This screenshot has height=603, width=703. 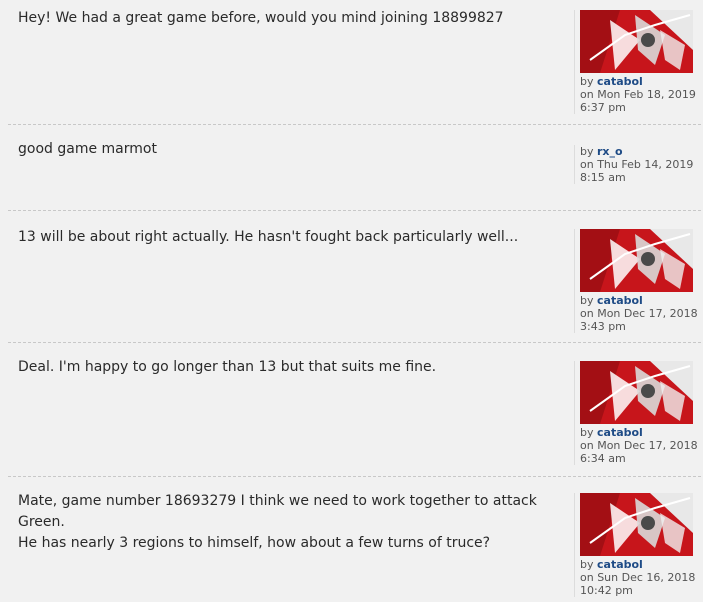 What do you see at coordinates (87, 149) in the screenshot?
I see `message-text: good game marmot` at bounding box center [87, 149].